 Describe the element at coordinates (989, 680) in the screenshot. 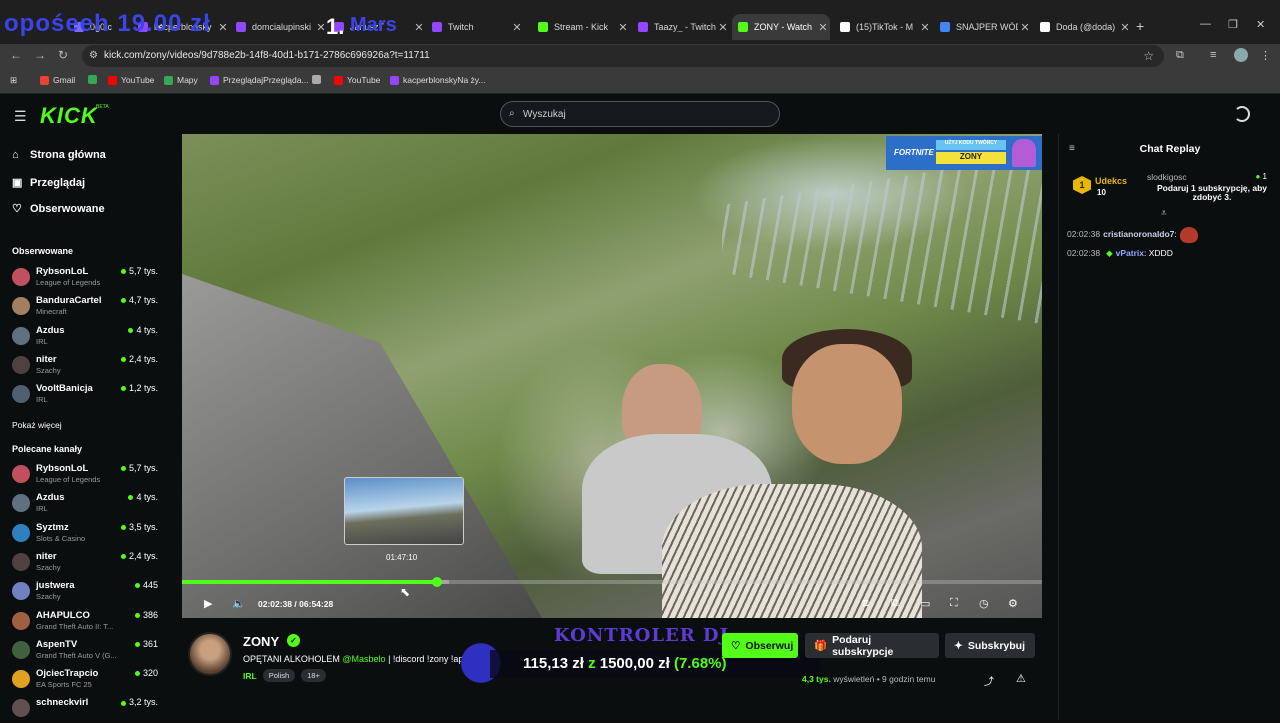

I see `share-icon: ⤴` at that location.